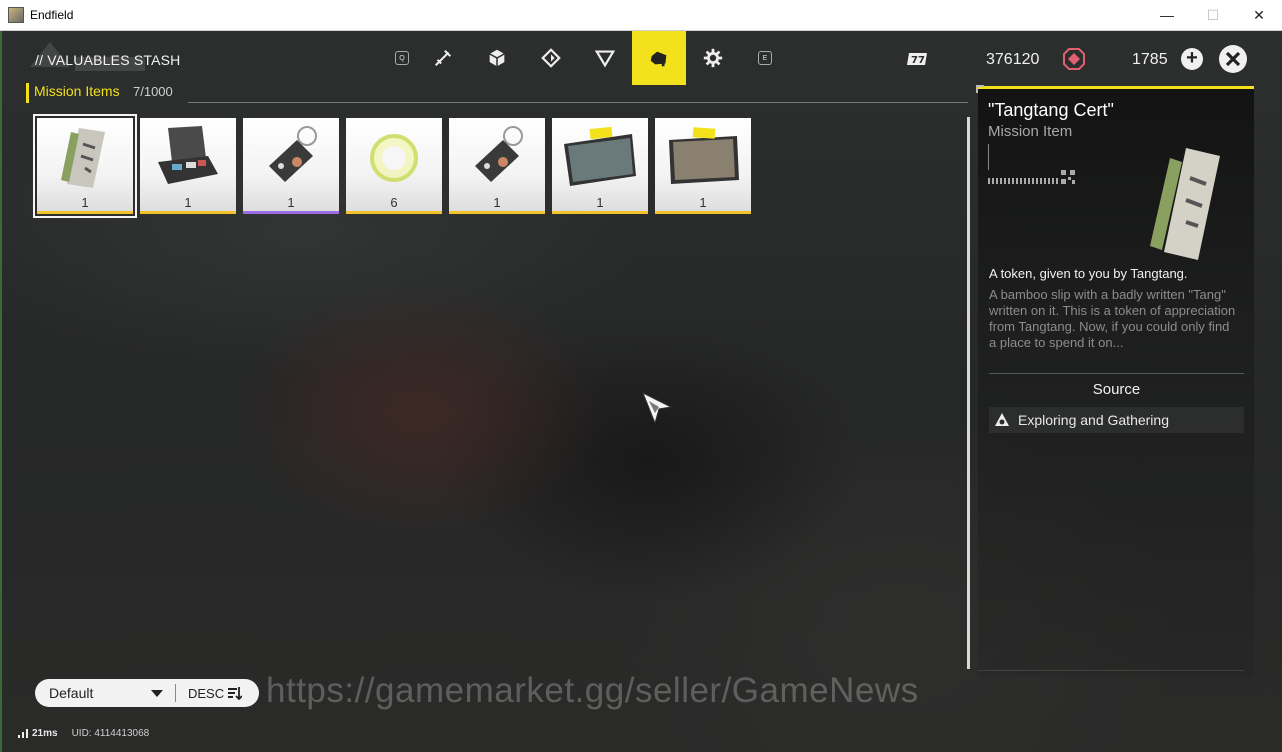  I want to click on app-icon, so click(16, 15).